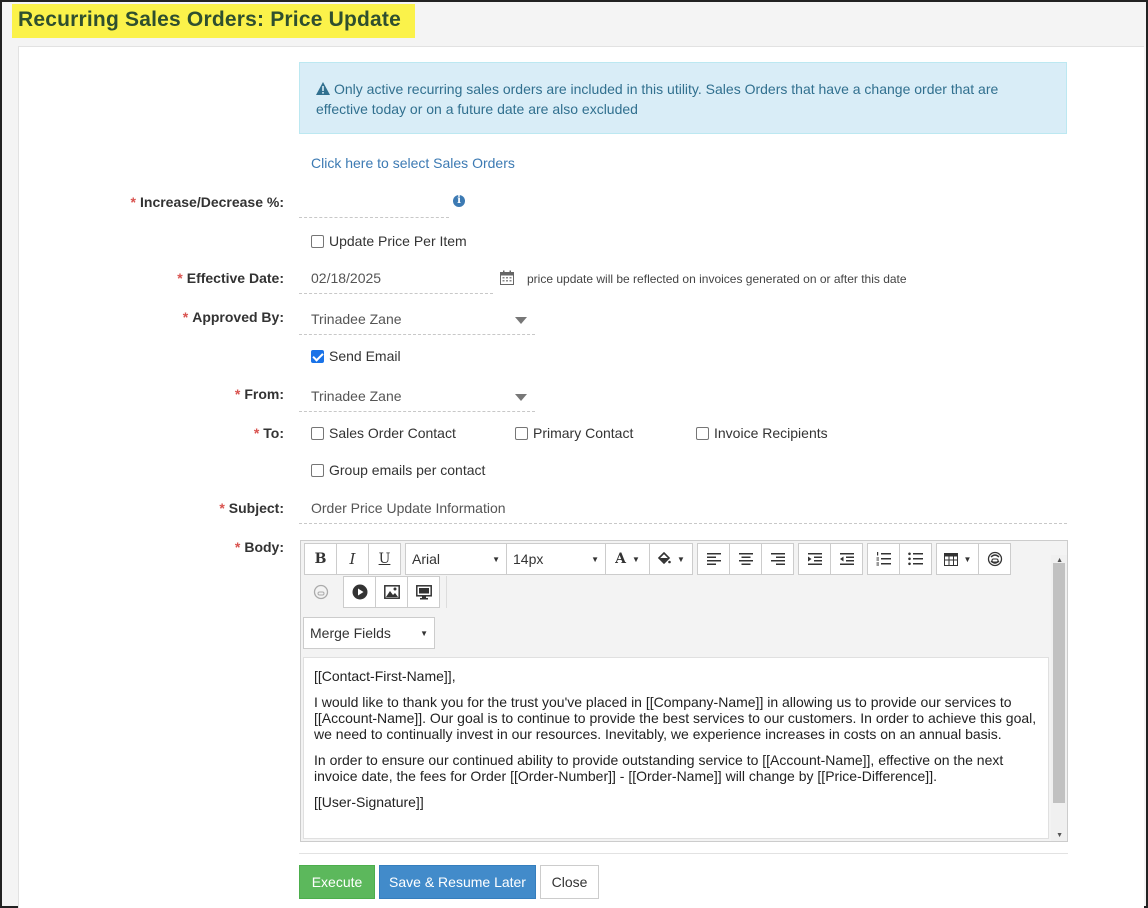 Image resolution: width=1148 pixels, height=908 pixels. I want to click on info-icon: i, so click(459, 201).